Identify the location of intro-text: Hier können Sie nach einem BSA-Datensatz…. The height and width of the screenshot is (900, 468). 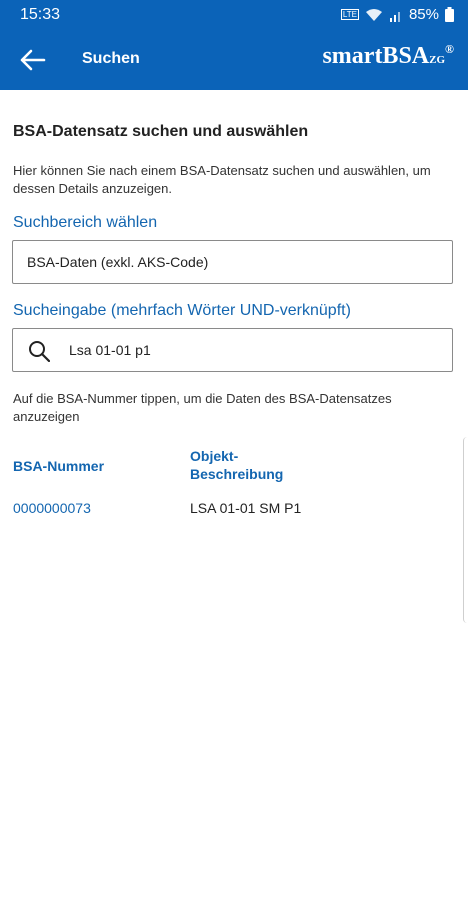
(222, 179).